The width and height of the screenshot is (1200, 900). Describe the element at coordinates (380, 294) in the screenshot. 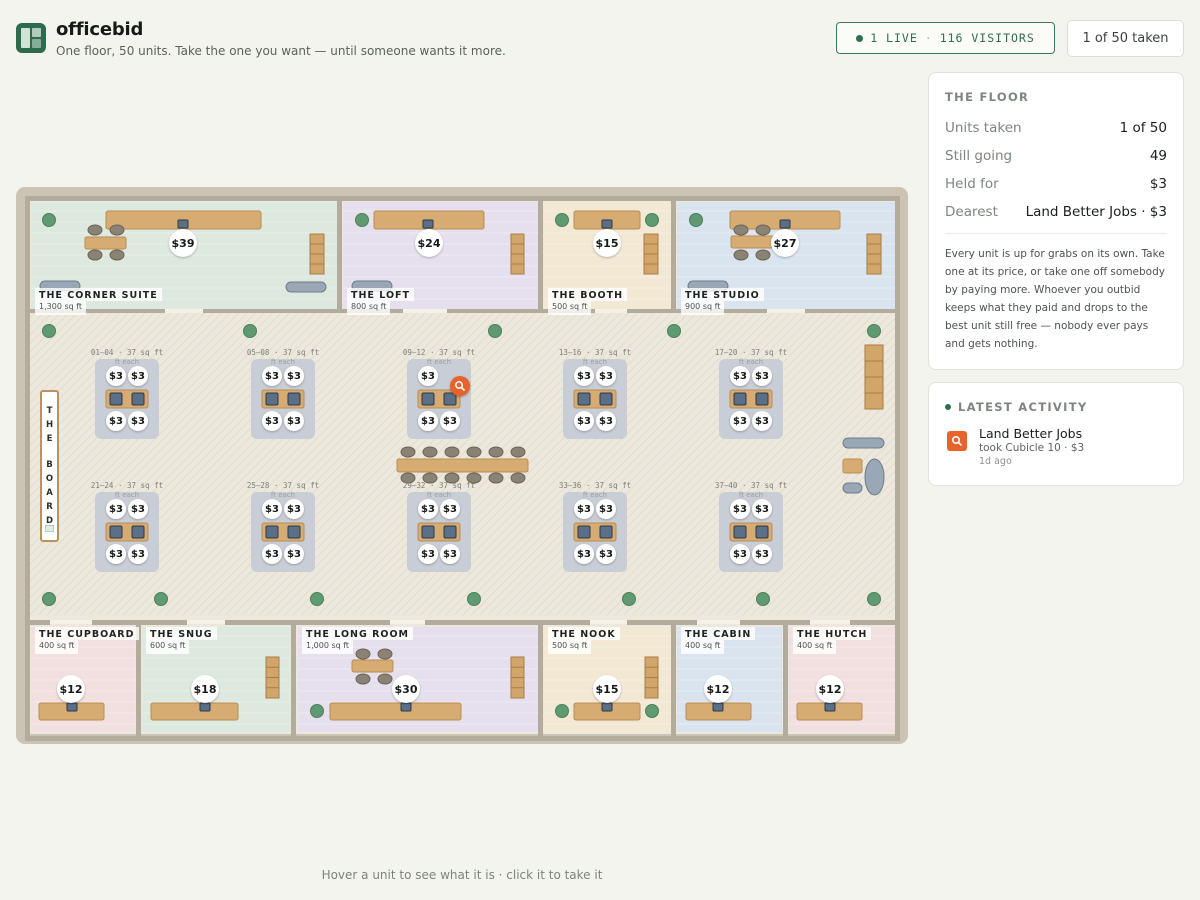

I see `room-name-label: THE LOFT` at that location.